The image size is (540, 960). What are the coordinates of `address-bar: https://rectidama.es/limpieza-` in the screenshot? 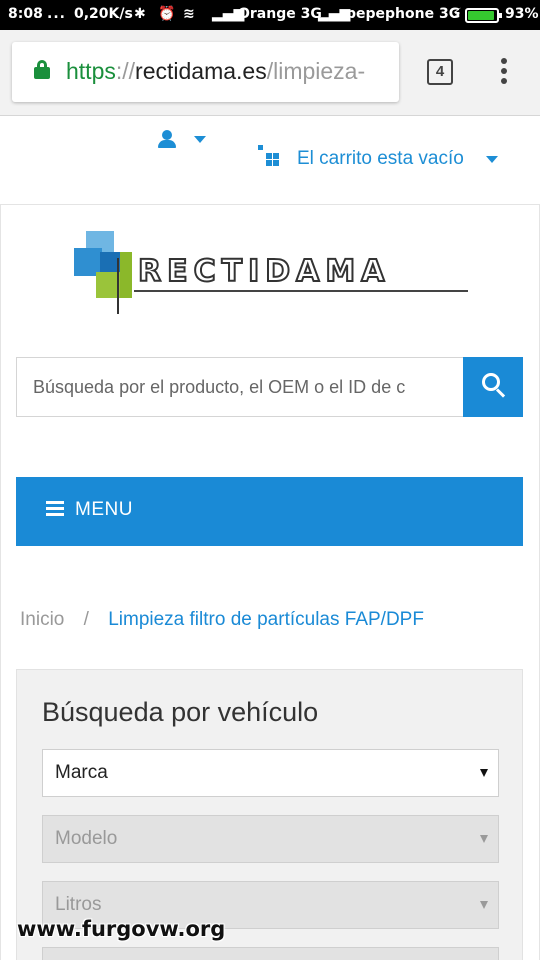 It's located at (205, 72).